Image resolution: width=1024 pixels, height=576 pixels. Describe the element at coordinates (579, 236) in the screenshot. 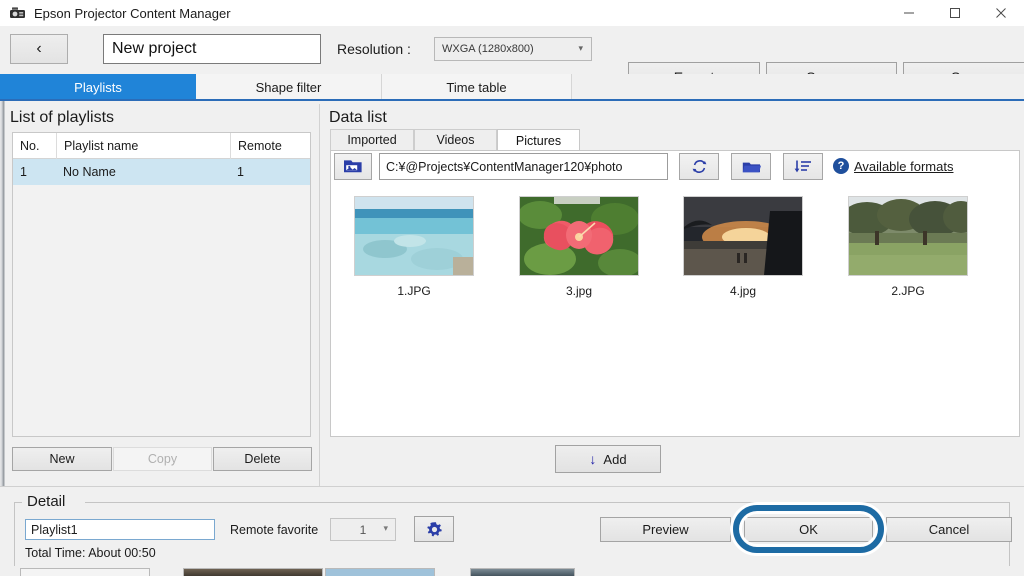

I see `pink-hibiscus-flower-photo` at that location.